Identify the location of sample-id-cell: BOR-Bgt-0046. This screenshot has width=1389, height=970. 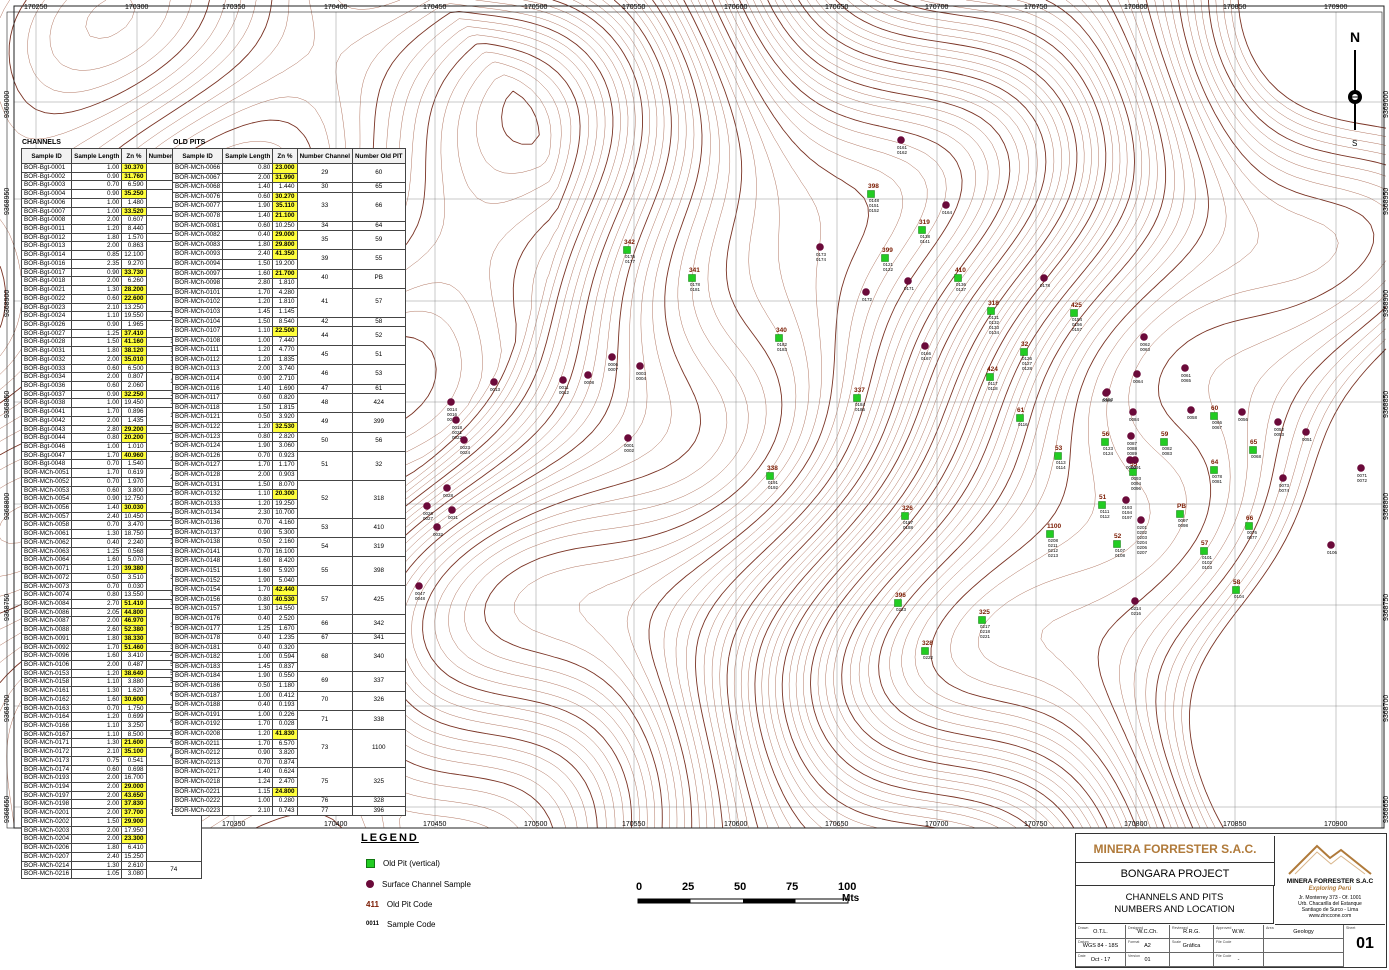
(46, 447).